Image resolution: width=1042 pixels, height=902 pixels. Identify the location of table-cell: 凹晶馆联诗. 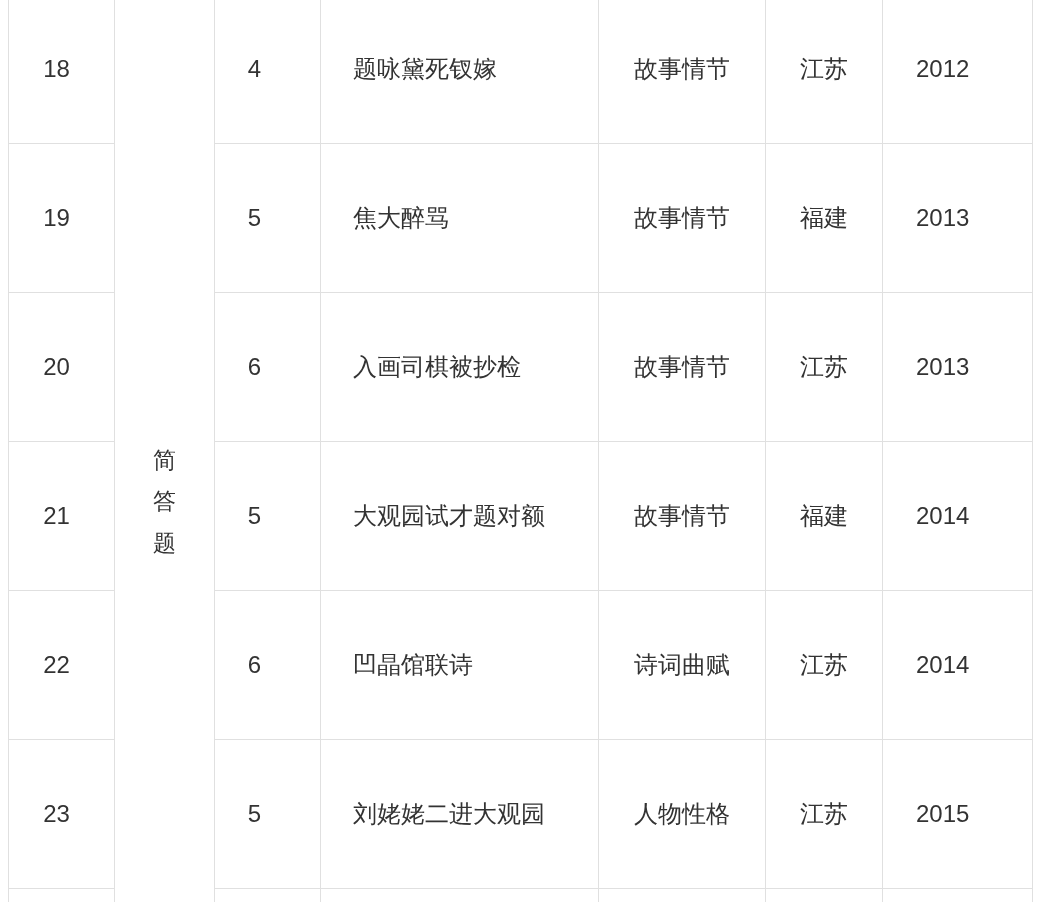
(413, 664).